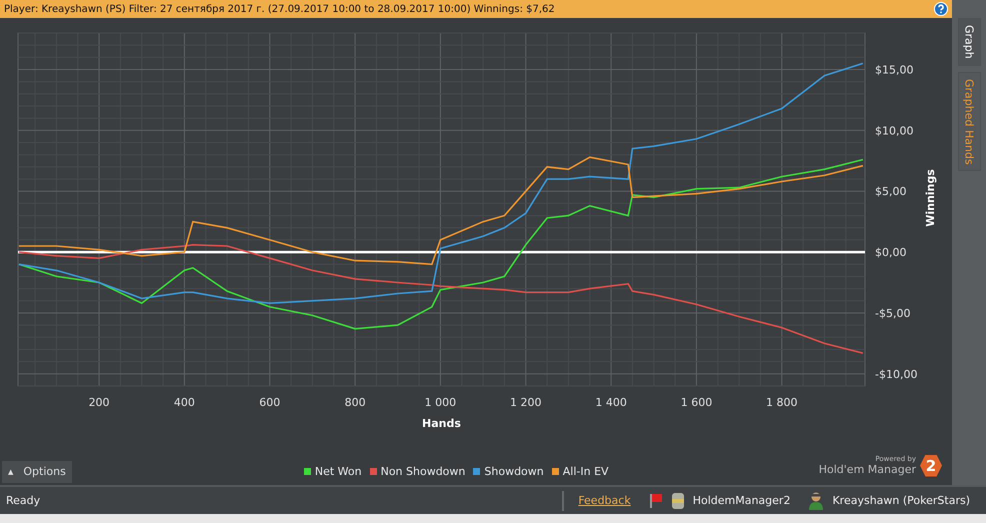  What do you see at coordinates (585, 471) in the screenshot?
I see `legend-label: All-In EV` at bounding box center [585, 471].